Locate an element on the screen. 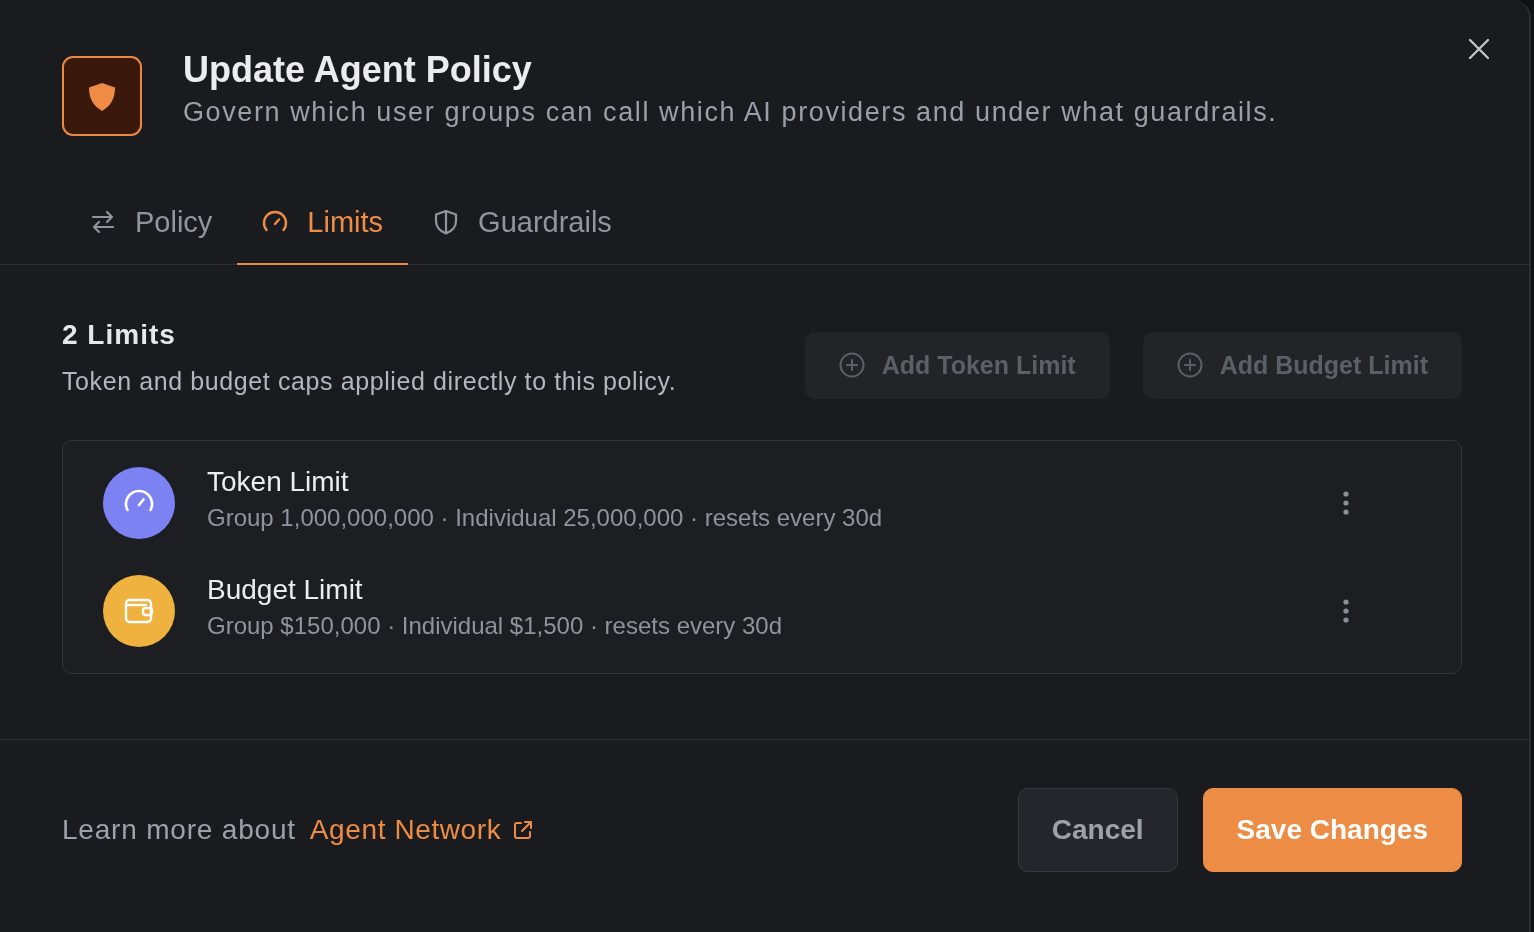 The image size is (1534, 932). section-heading: 2 Limits is located at coordinates (119, 334).